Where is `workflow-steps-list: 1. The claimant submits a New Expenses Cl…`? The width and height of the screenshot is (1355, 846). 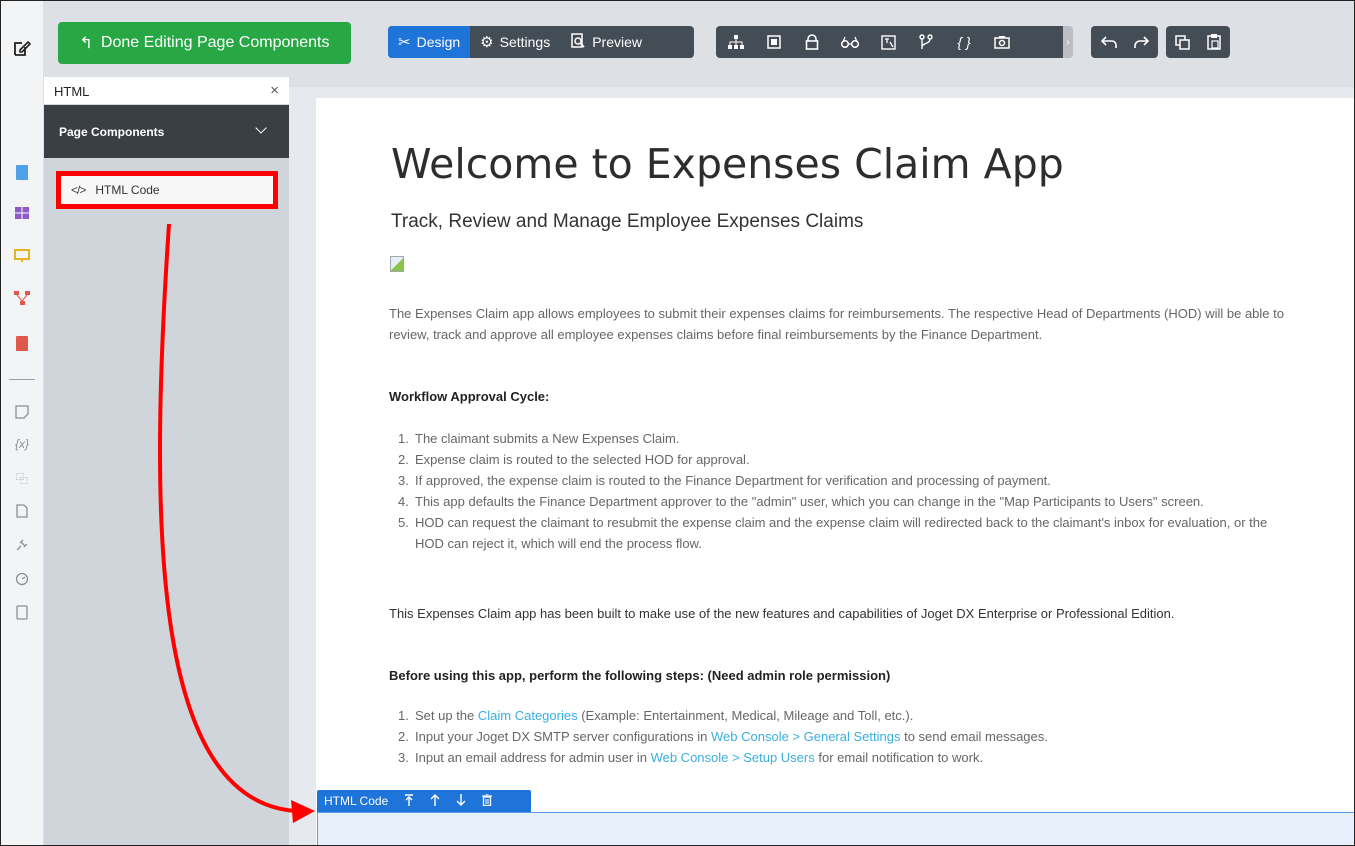 workflow-steps-list: 1. The claimant submits a New Expenses Cl… is located at coordinates (841, 491).